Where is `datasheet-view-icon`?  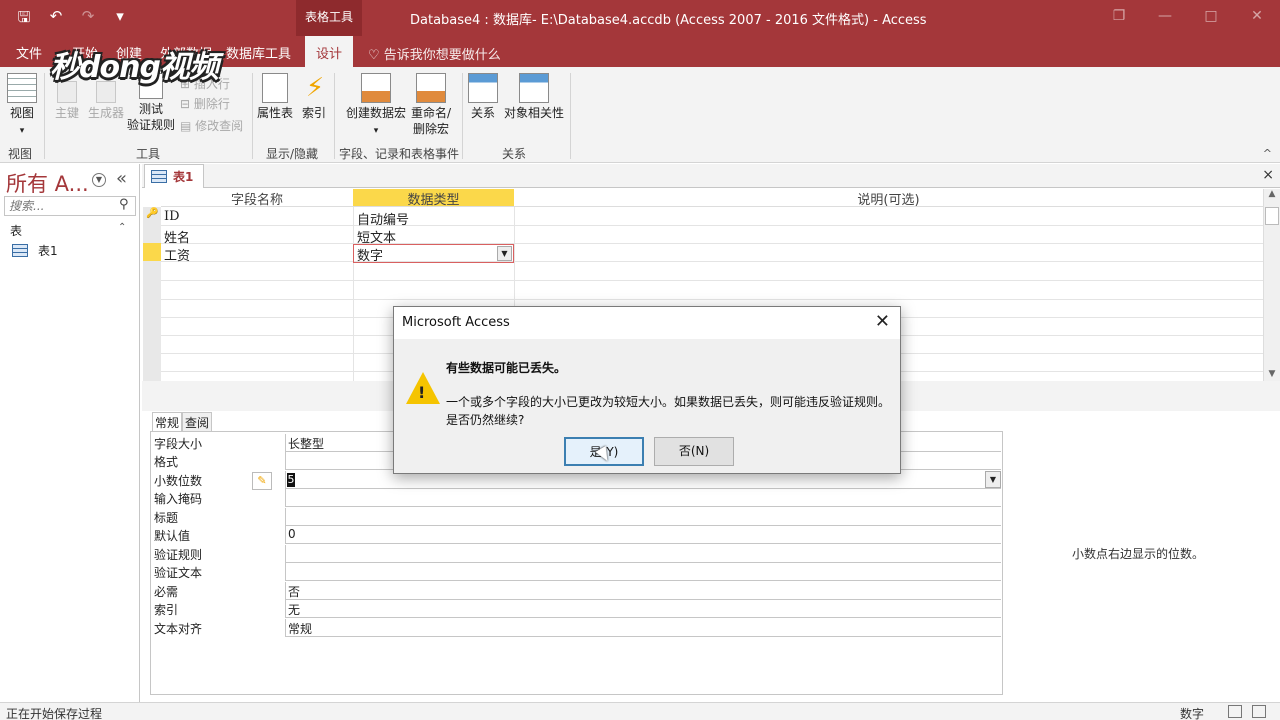 datasheet-view-icon is located at coordinates (1235, 711).